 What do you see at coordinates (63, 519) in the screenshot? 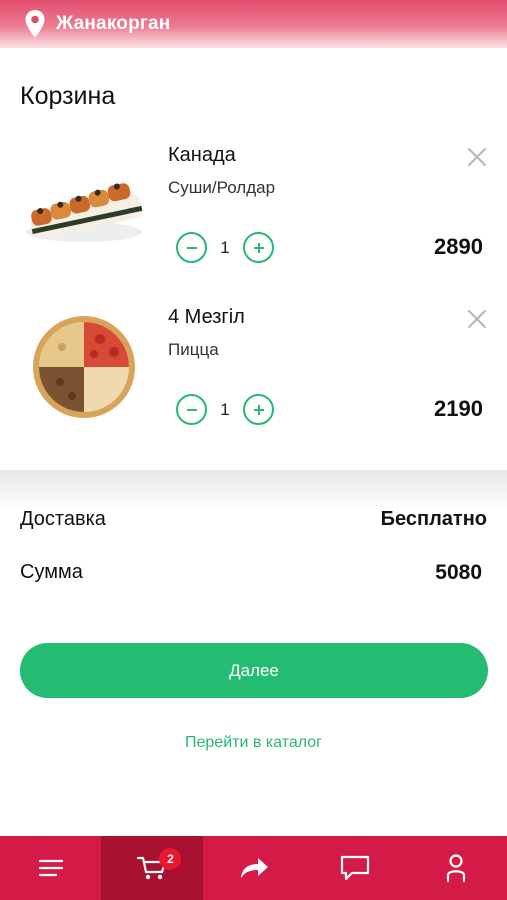
I see `delivery-label: Доставка` at bounding box center [63, 519].